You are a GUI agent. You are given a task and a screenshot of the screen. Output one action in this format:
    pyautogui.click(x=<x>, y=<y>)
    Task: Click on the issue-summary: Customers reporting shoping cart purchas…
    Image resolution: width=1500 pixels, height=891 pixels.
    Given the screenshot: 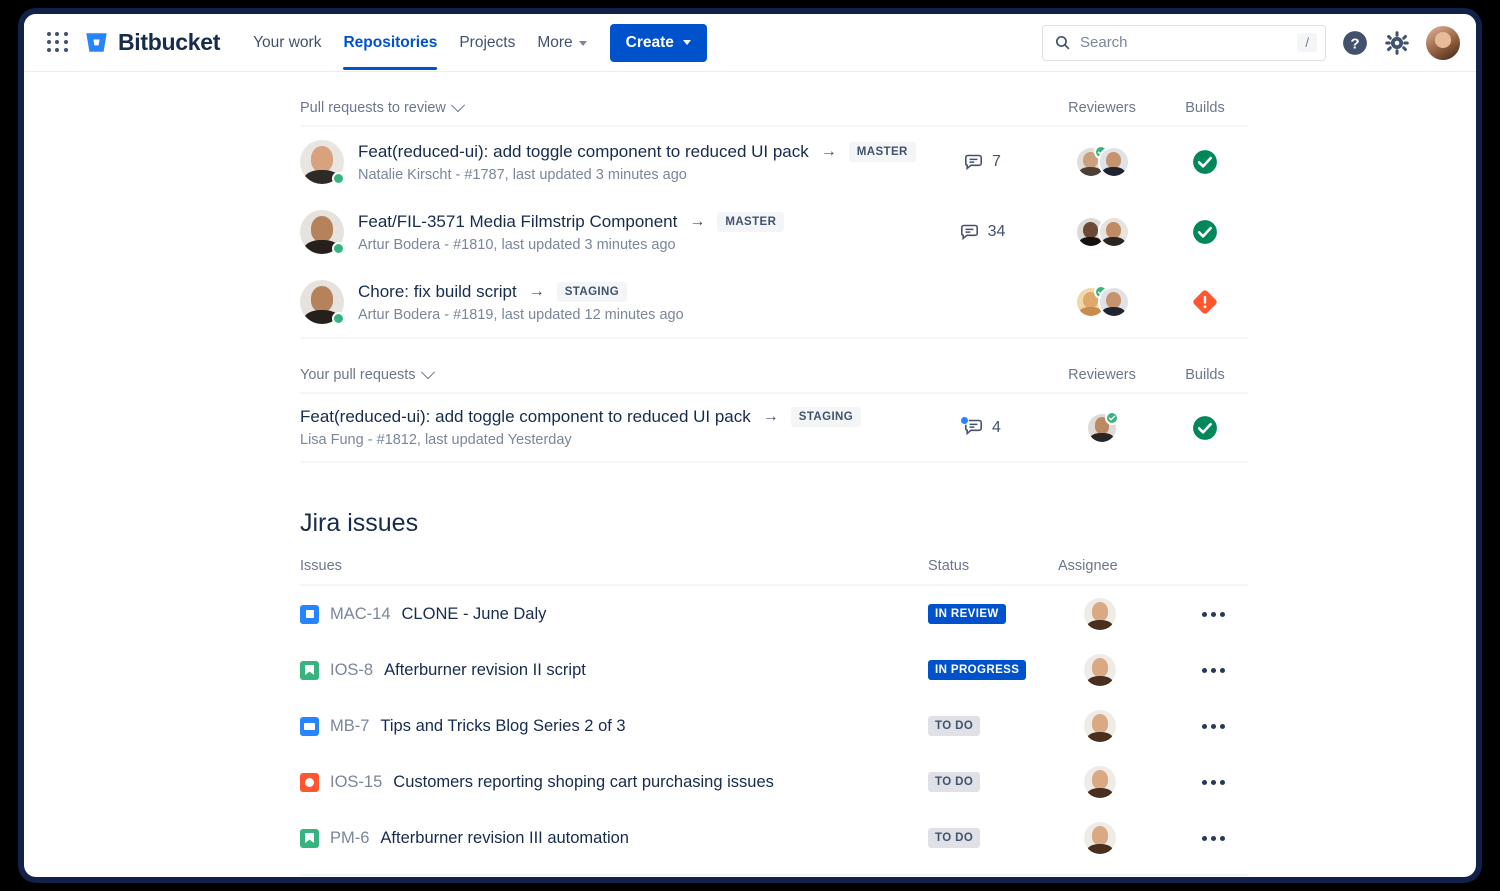 What is the action you would take?
    pyautogui.click(x=583, y=782)
    